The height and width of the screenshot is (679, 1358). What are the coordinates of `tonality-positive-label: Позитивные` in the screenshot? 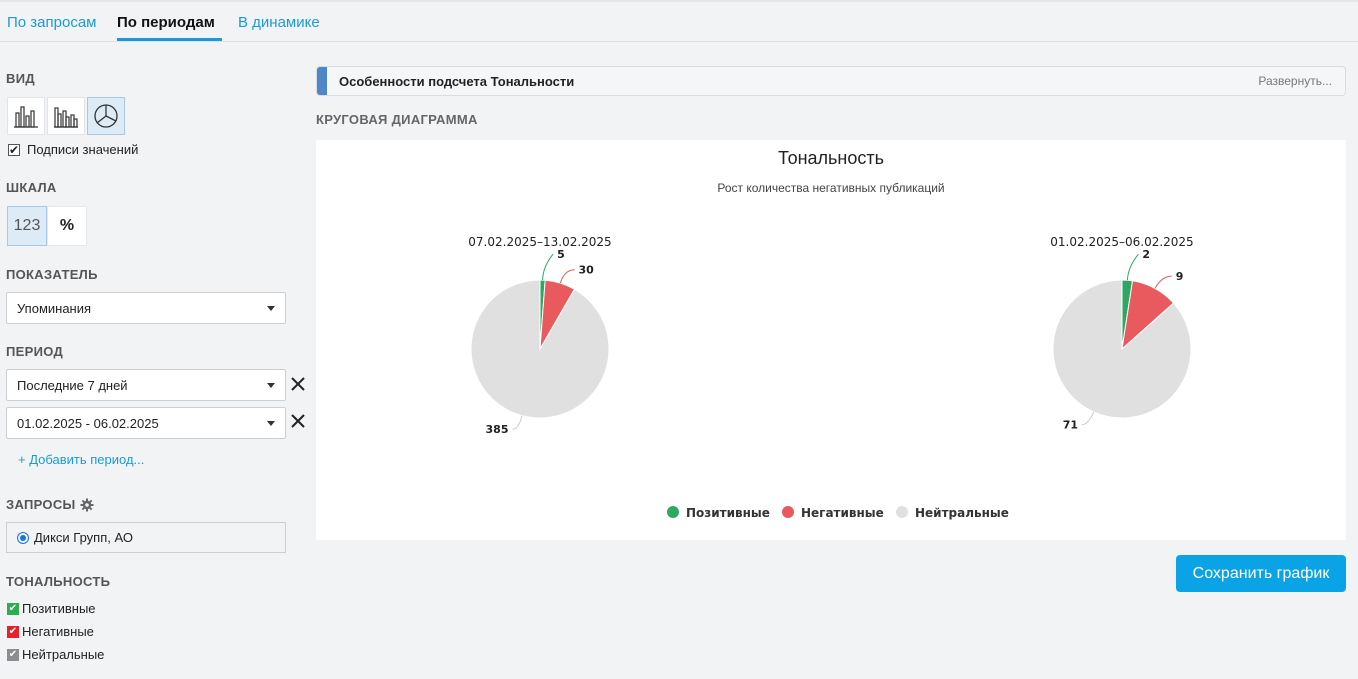 It's located at (59, 608).